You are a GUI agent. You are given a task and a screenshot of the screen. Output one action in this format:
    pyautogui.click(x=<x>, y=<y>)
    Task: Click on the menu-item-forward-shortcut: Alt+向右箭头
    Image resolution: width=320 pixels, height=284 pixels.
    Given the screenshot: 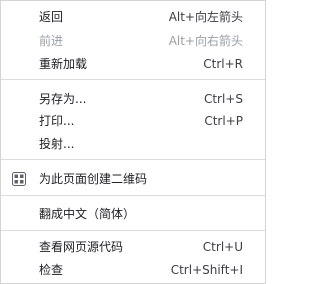 What is the action you would take?
    pyautogui.click(x=205, y=41)
    